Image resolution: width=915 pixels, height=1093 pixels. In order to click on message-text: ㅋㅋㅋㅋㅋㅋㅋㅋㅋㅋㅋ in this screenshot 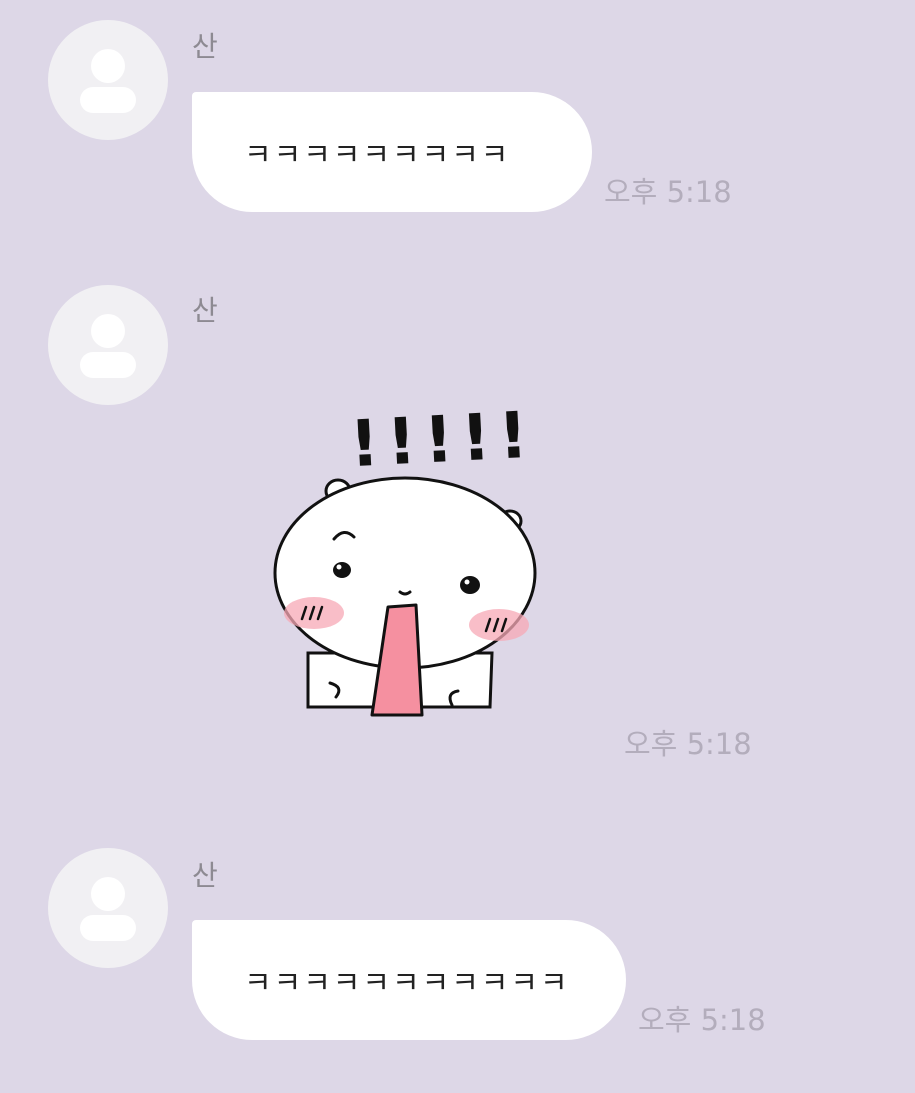, I will do `click(407, 983)`.